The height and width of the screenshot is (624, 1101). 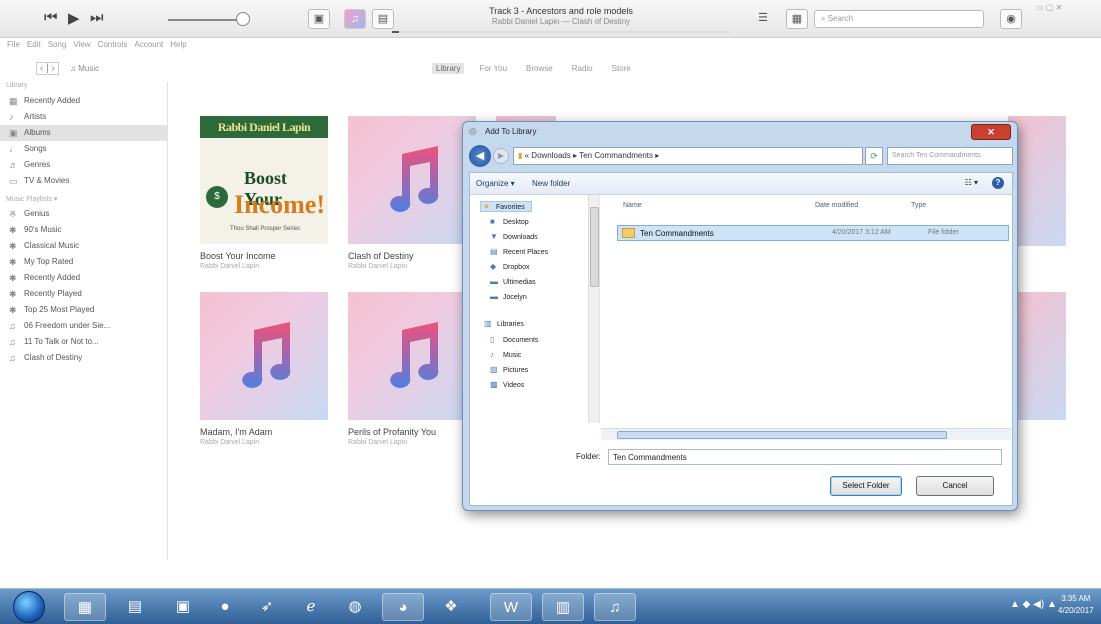 I want to click on playback-progress, so click(x=561, y=32).